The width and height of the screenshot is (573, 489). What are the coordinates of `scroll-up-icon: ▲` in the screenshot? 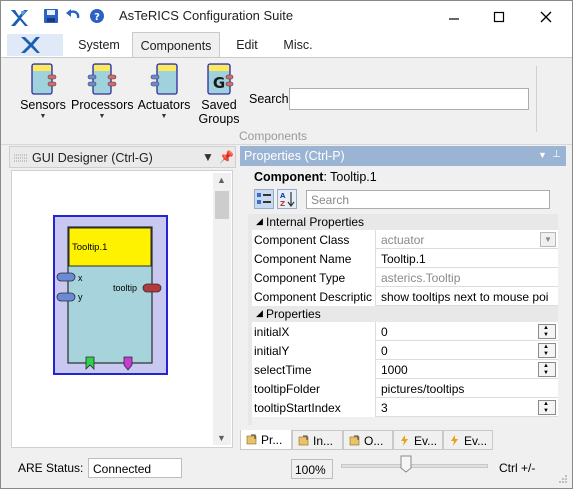 It's located at (221, 180).